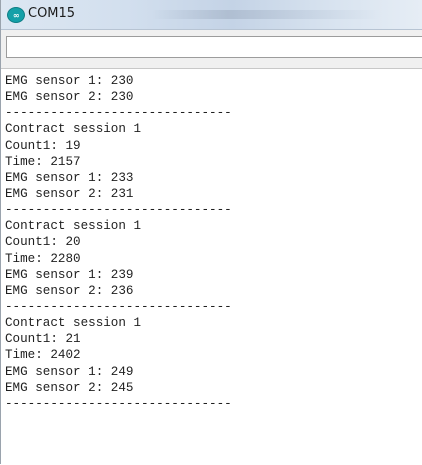 Image resolution: width=422 pixels, height=465 pixels. I want to click on serial-output-line: Time: 2280, so click(43, 258).